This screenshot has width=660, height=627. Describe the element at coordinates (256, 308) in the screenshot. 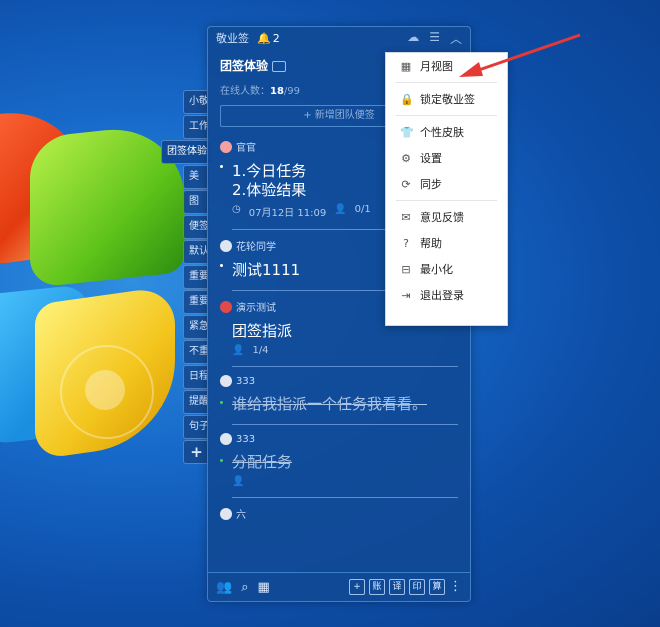

I see `note-author: 演示测试` at that location.